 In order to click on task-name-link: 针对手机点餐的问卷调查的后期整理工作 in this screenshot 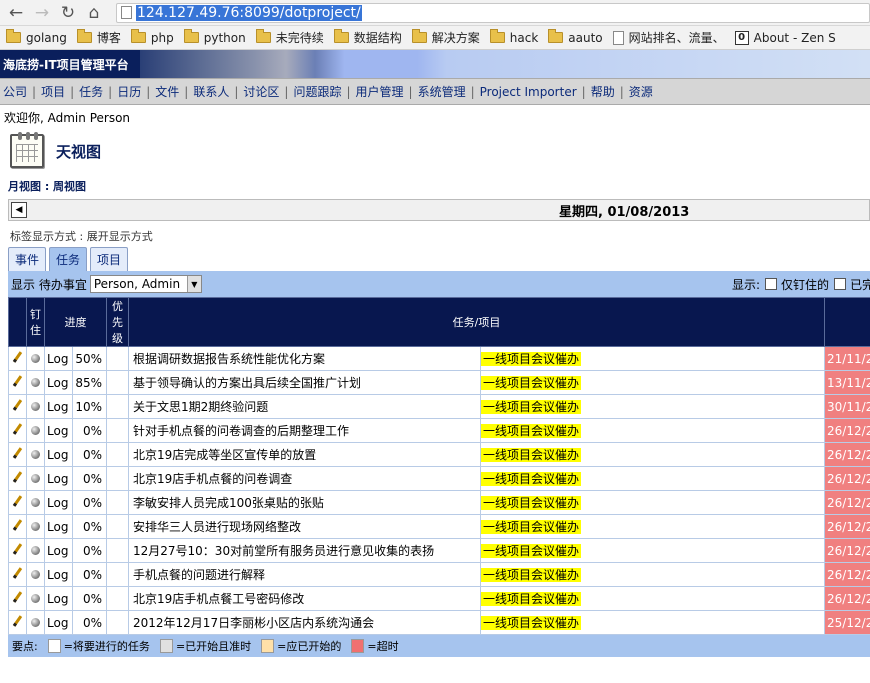, I will do `click(304, 430)`.